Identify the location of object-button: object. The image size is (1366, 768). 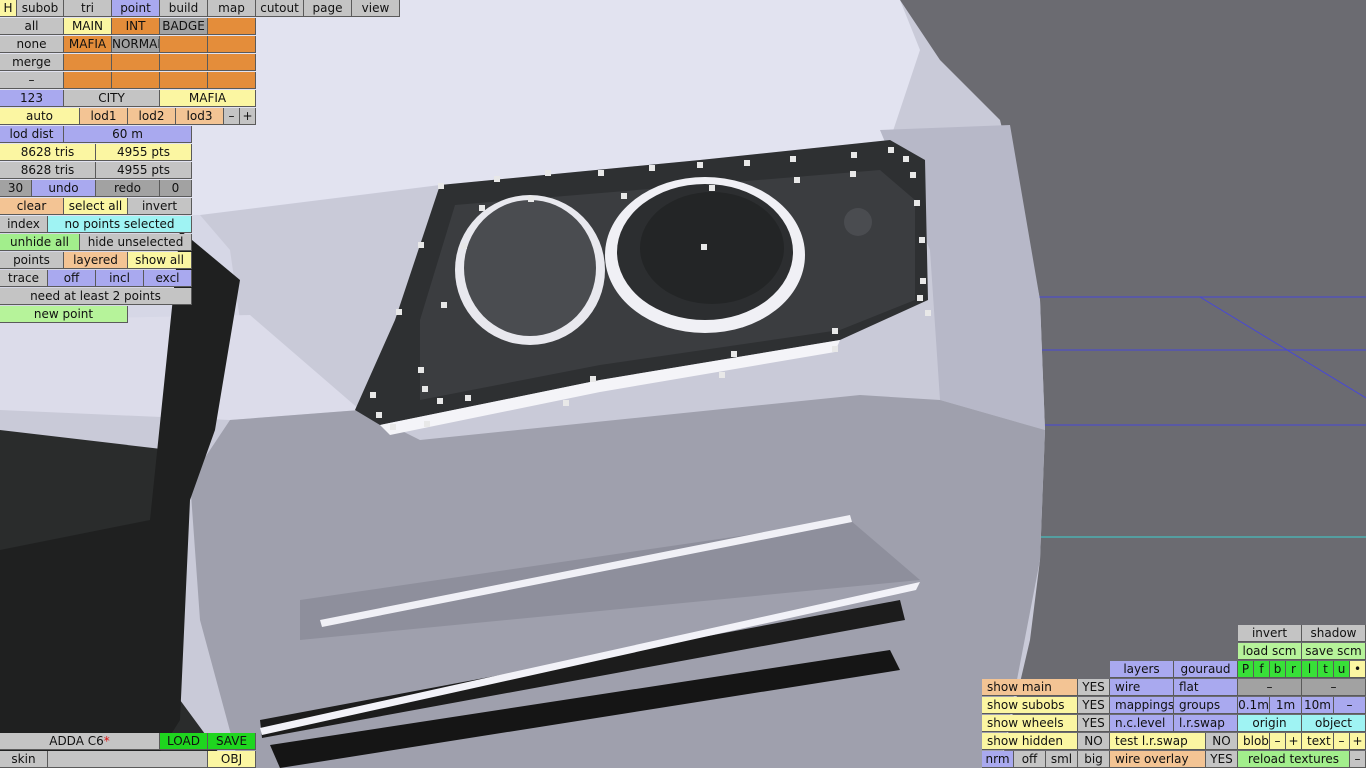
(1334, 723).